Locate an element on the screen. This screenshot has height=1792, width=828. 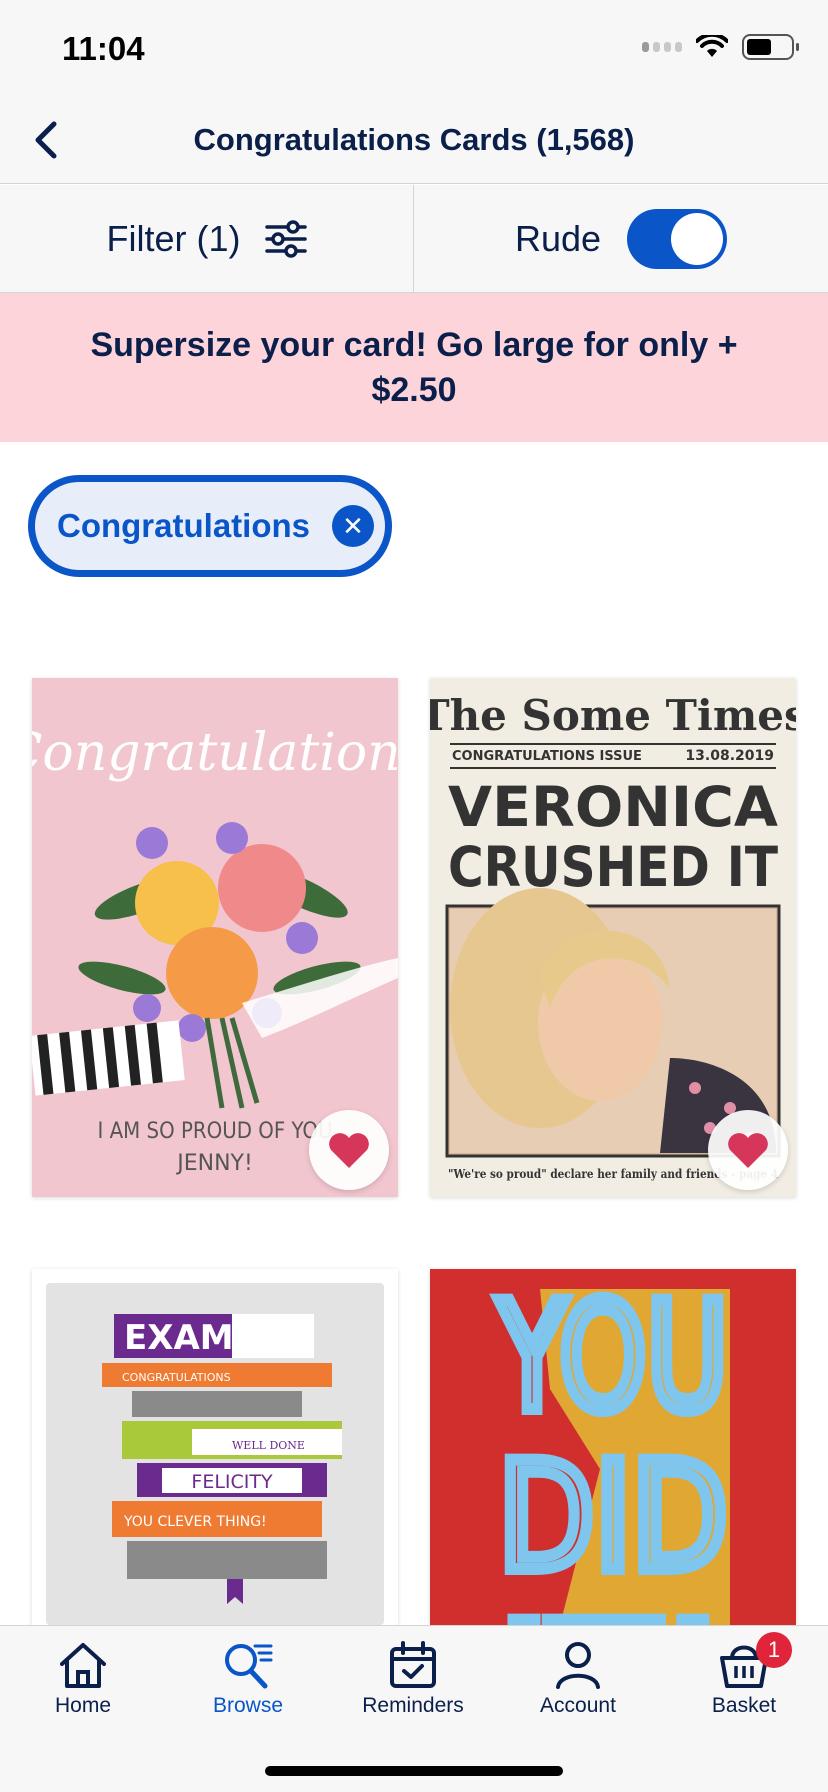
filter-label: Filter (1) is located at coordinates (173, 238).